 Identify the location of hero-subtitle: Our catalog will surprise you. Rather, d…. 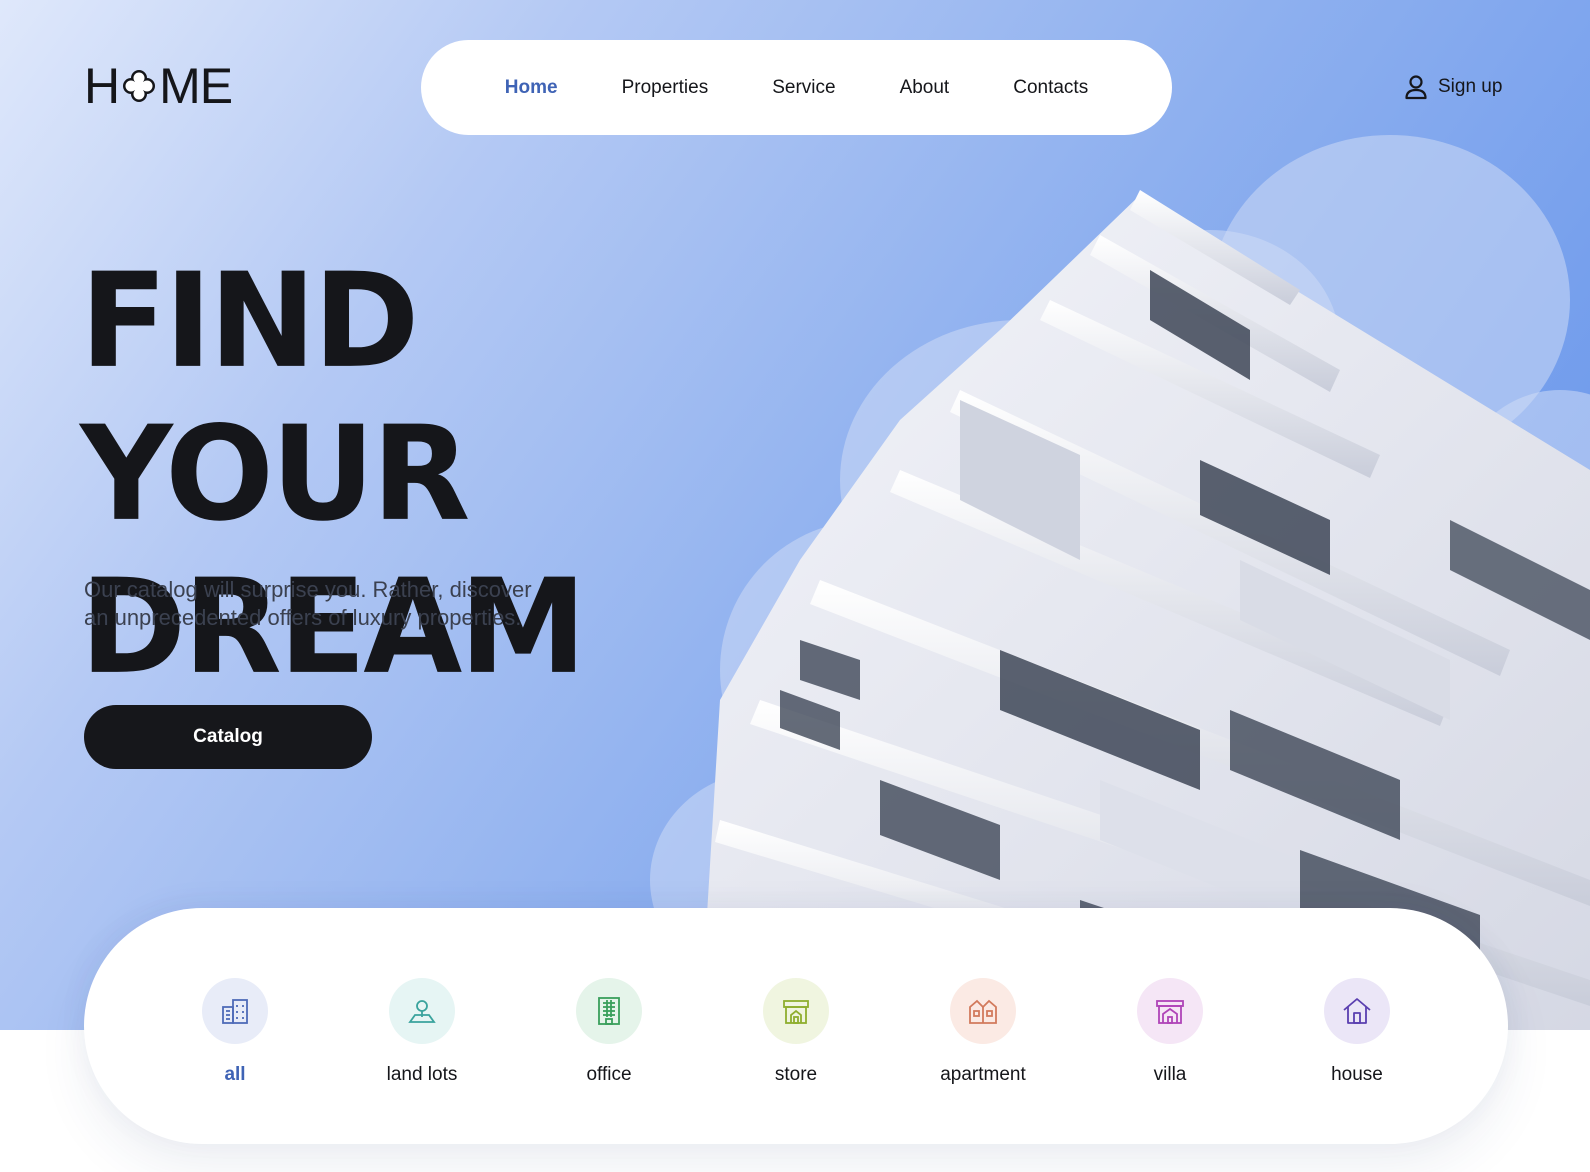
(354, 604).